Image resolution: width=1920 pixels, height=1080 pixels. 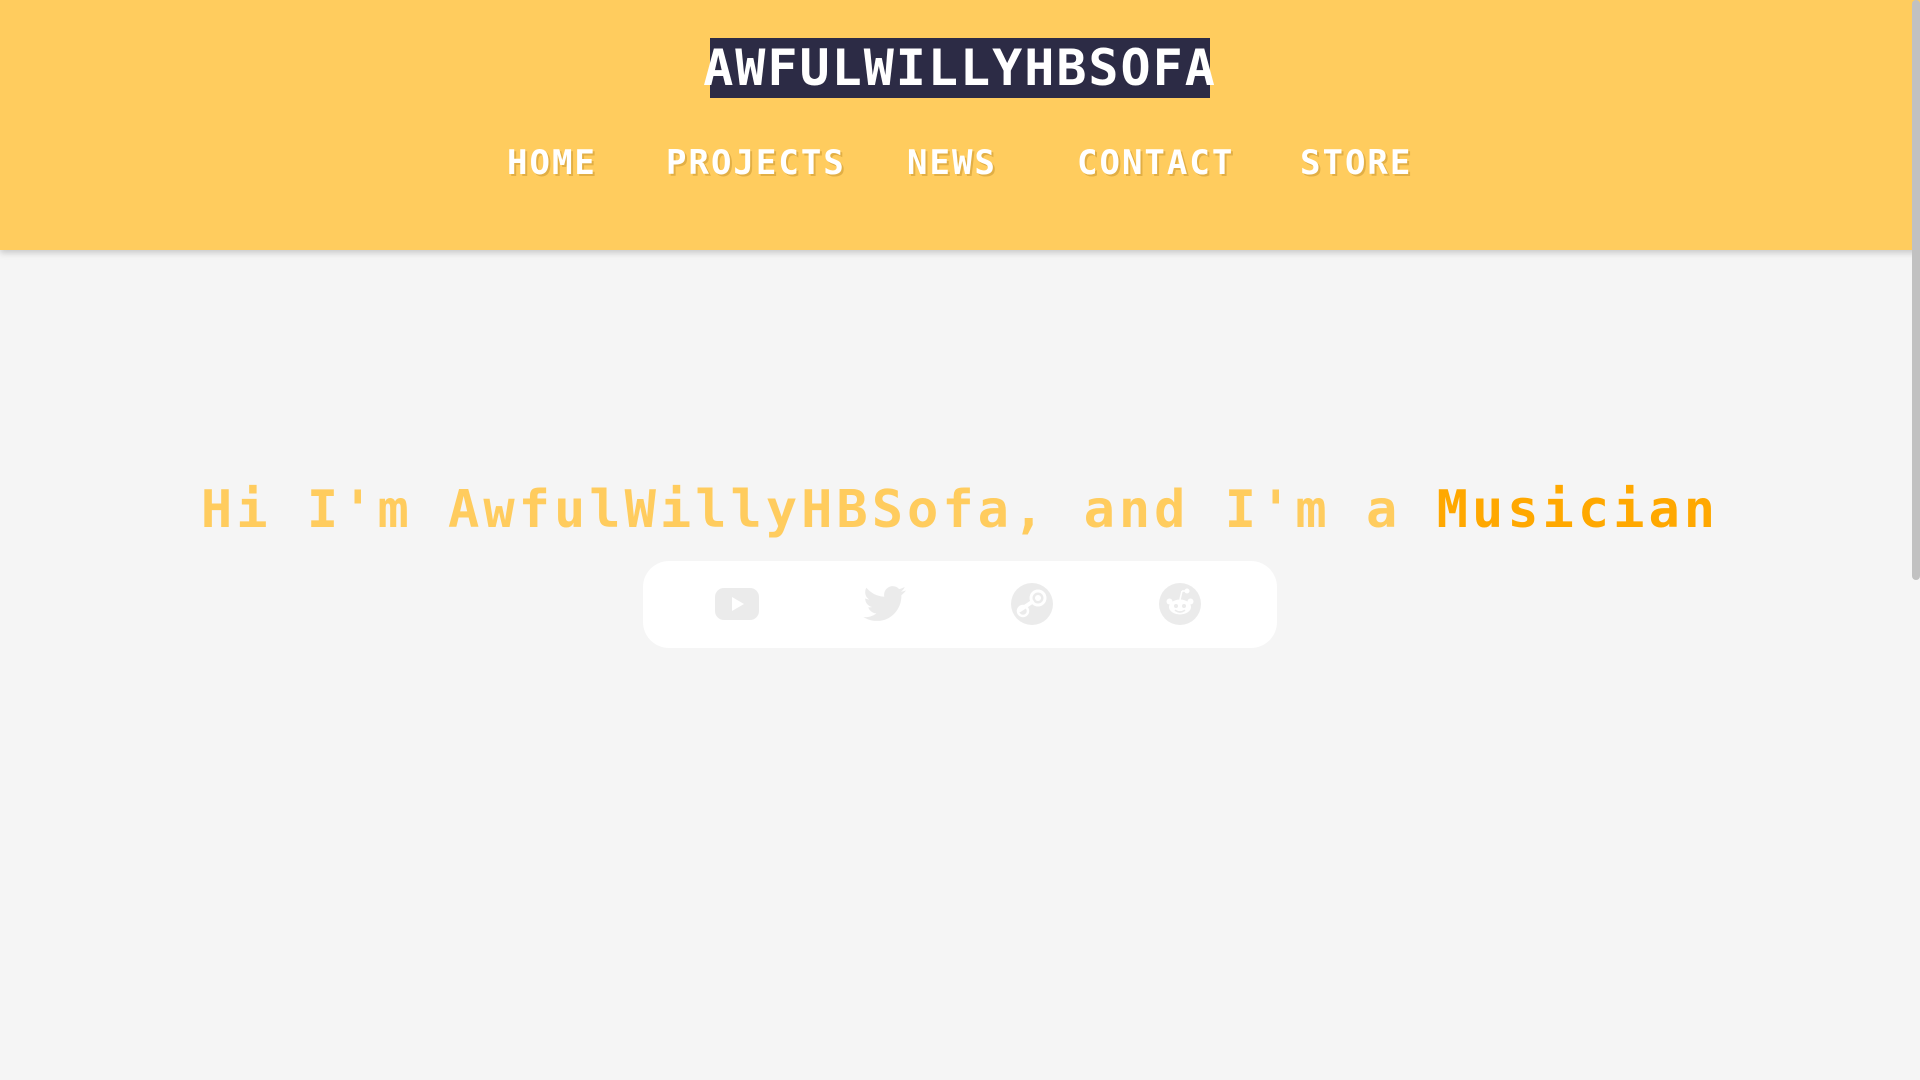 I want to click on page-scrollbar, so click(x=1916, y=290).